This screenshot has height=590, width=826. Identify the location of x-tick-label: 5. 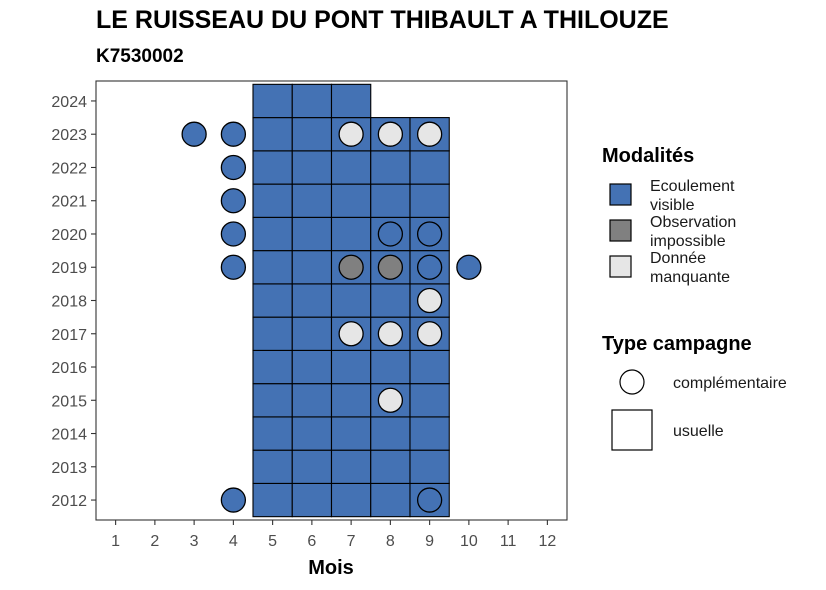
(272, 541).